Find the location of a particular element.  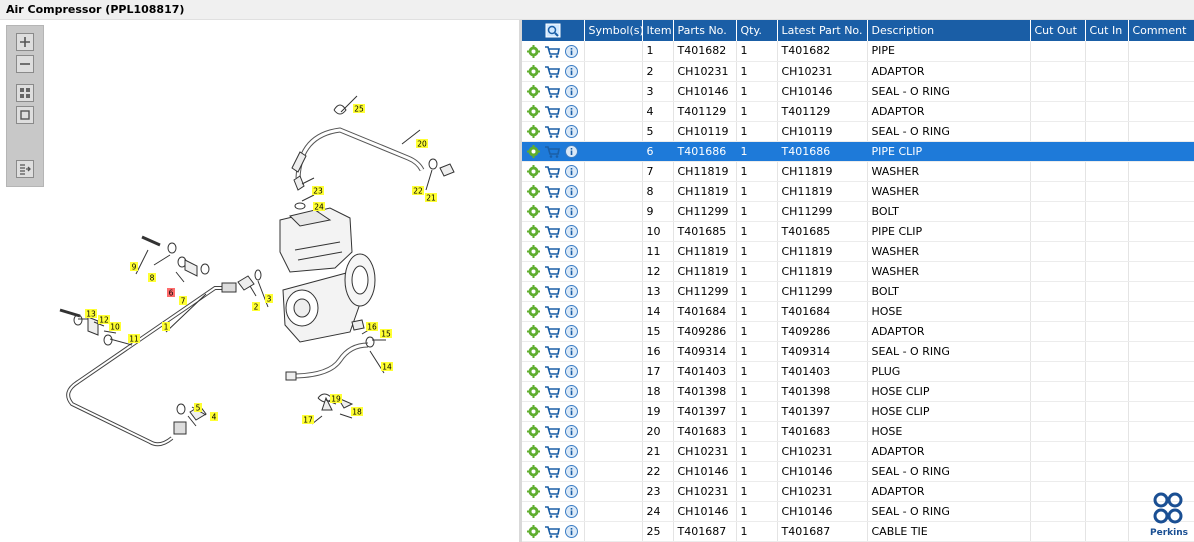

callout-7: 7 is located at coordinates (183, 301).